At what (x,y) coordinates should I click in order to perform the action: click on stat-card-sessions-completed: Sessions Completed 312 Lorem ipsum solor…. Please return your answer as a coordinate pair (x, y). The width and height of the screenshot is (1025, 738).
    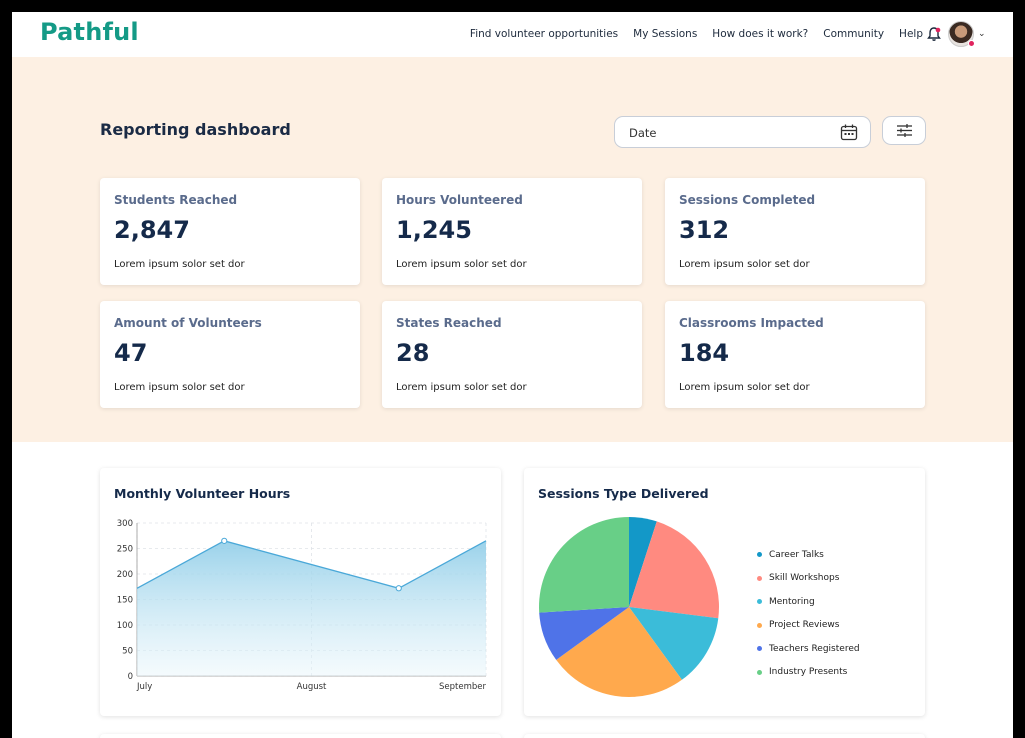
    Looking at the image, I should click on (795, 231).